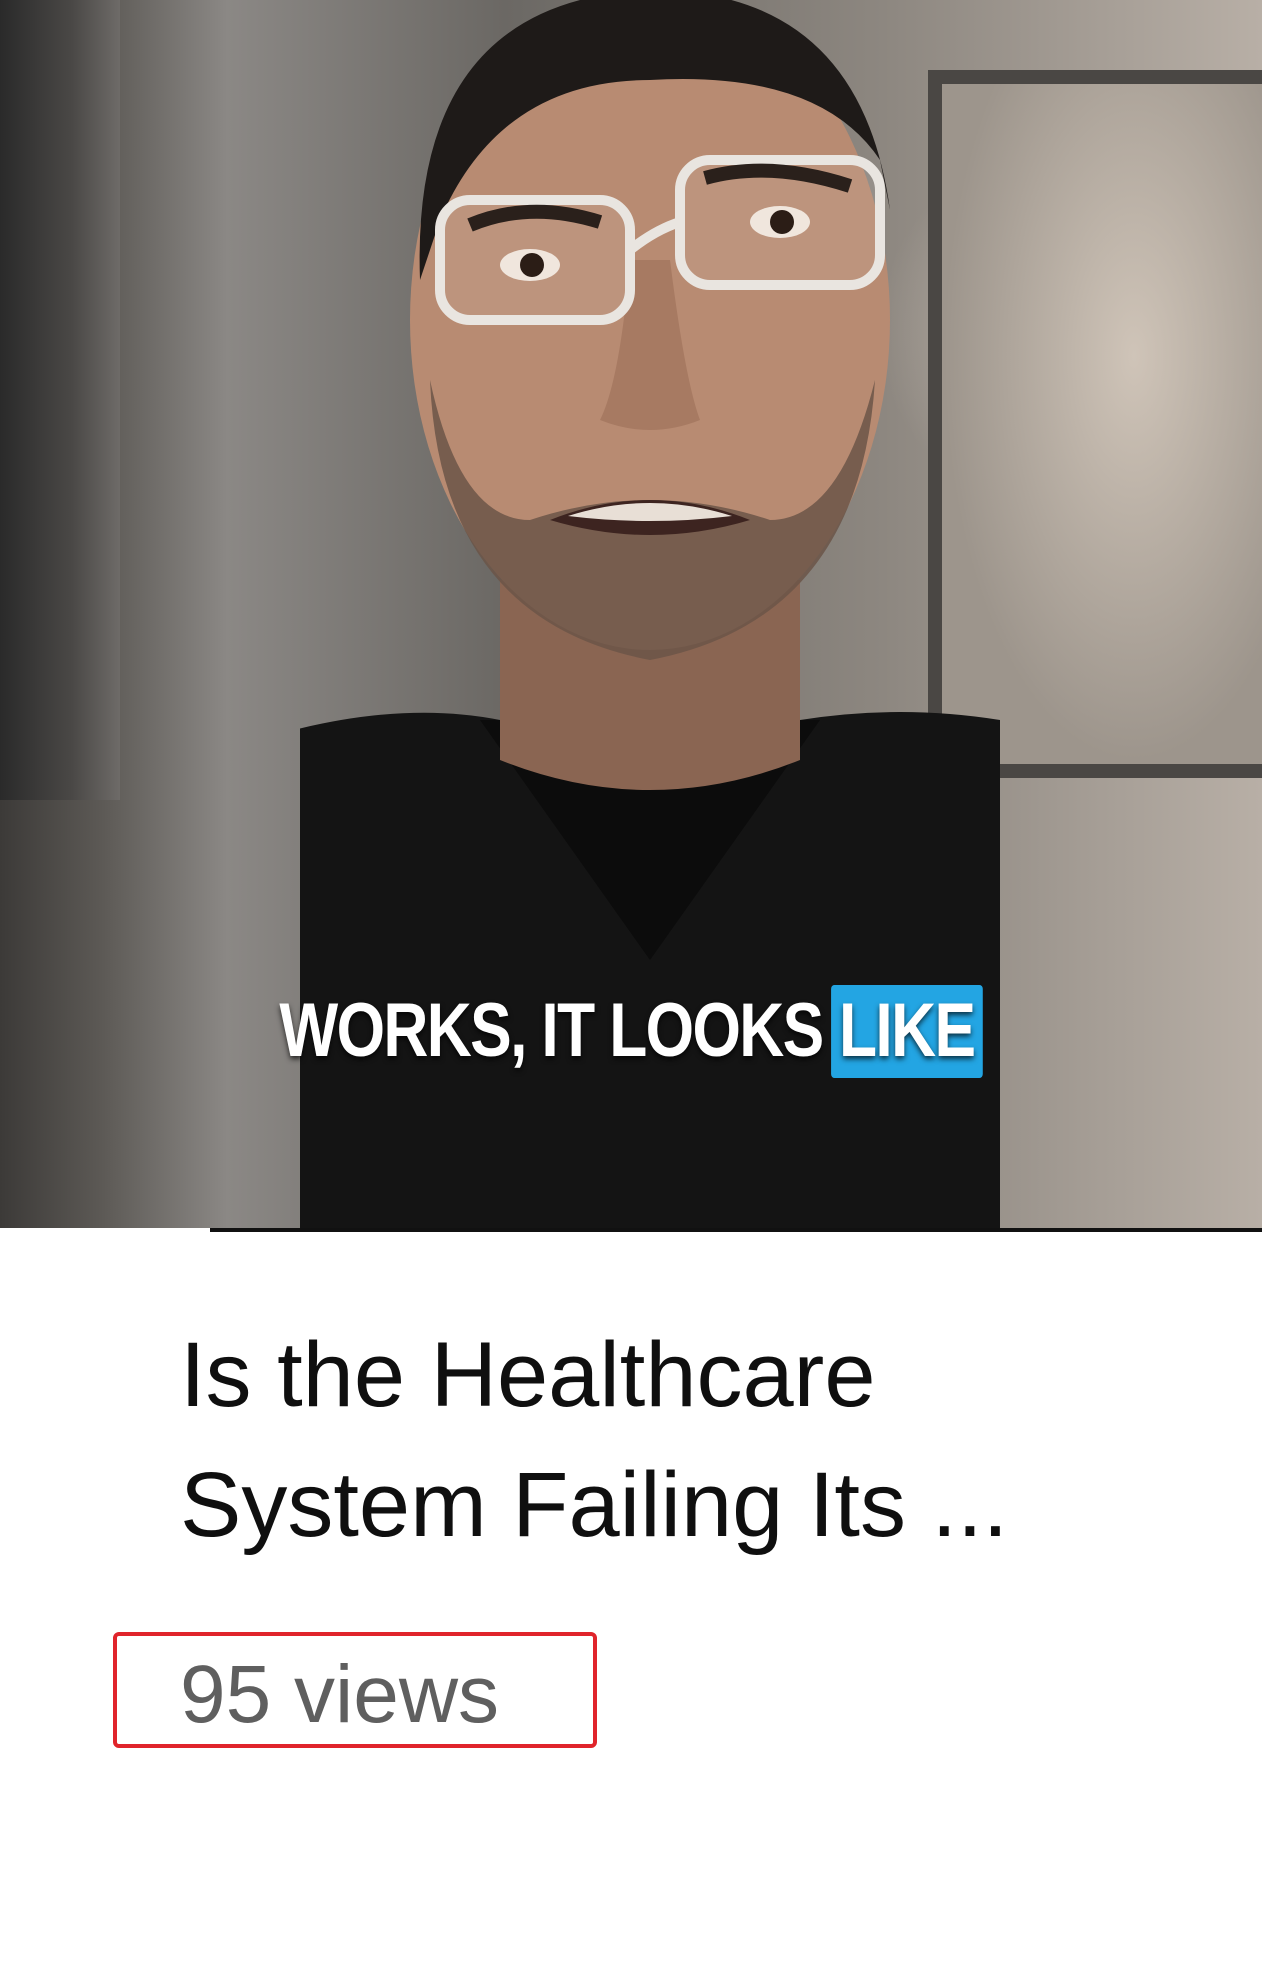 This screenshot has height=1980, width=1262. I want to click on thumbnail-caption: WORKS, IT LOOKS LIKE, so click(631, 1031).